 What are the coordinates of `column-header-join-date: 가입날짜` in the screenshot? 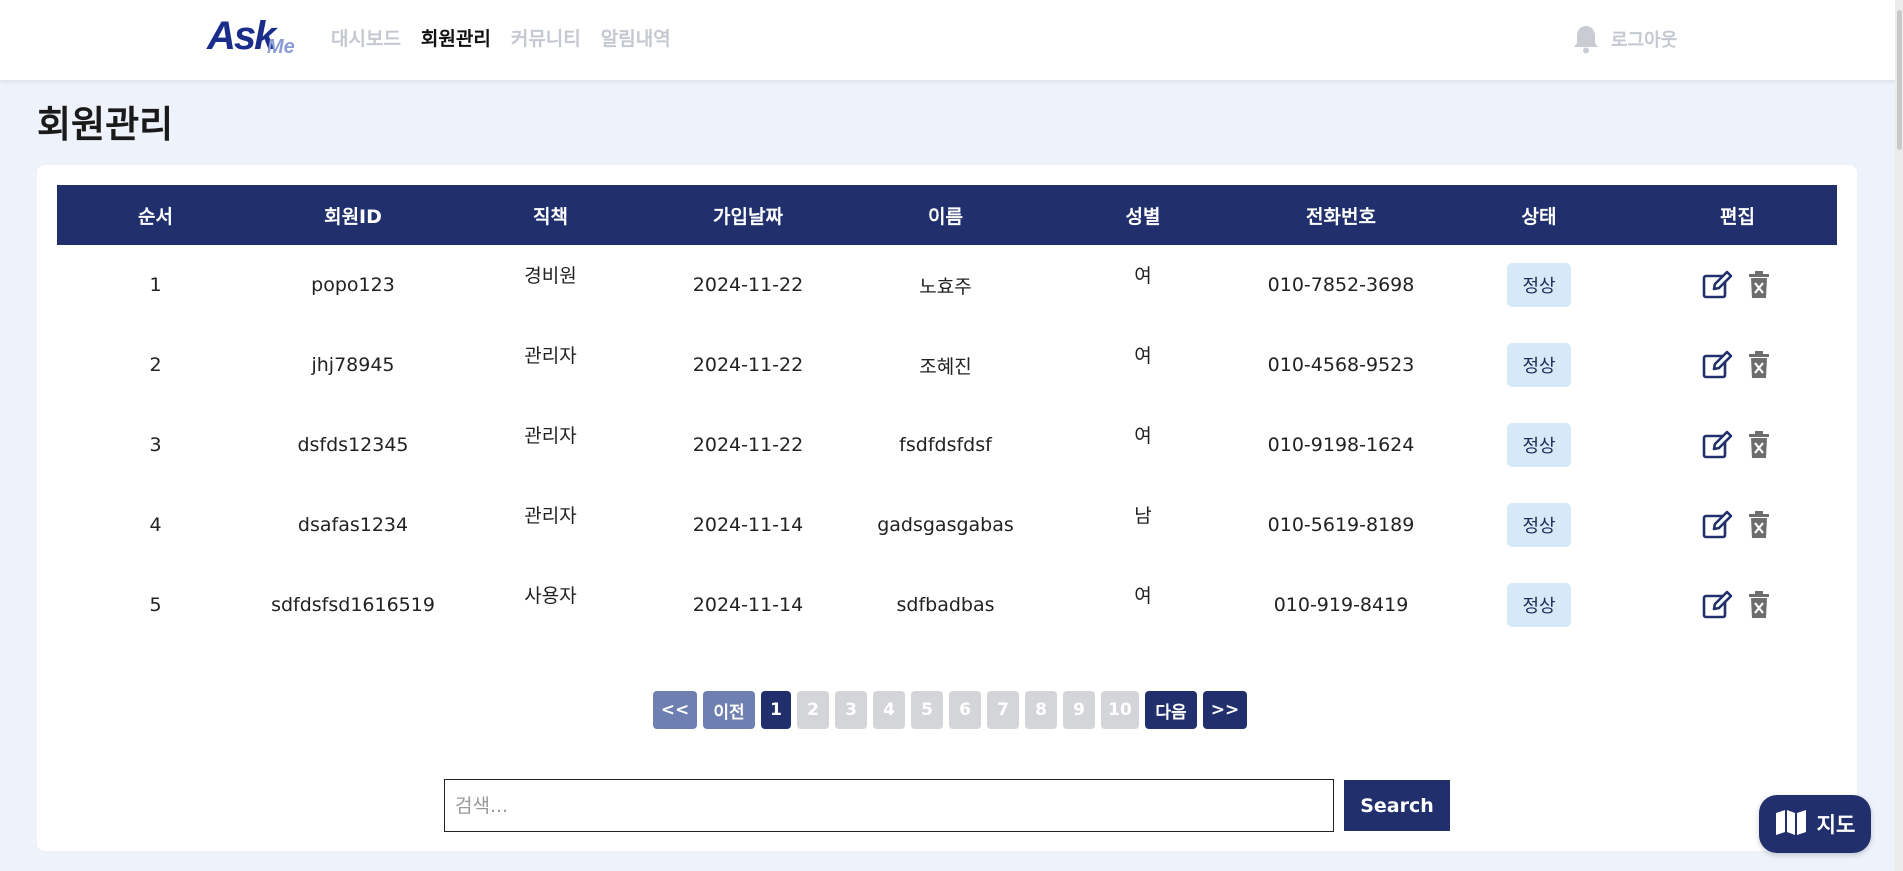 It's located at (748, 216).